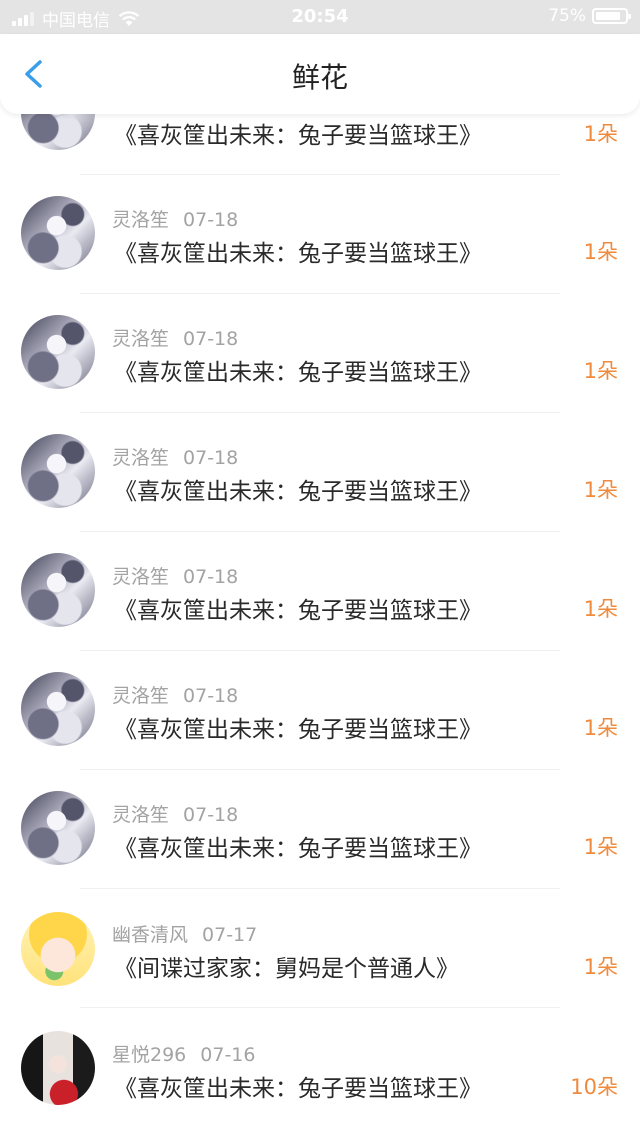 This screenshot has width=640, height=1138. Describe the element at coordinates (320, 948) in the screenshot. I see `list-item: 幽香清风 07-17 《间谍过家家：舅妈是个普通人》 1朵` at that location.